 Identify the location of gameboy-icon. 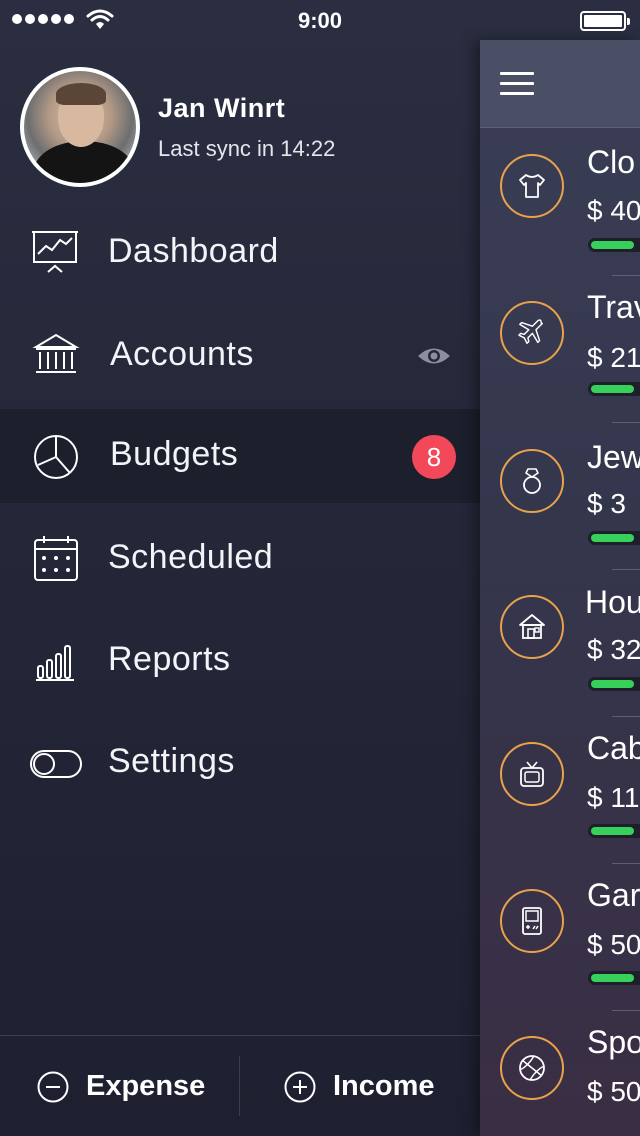
(532, 921).